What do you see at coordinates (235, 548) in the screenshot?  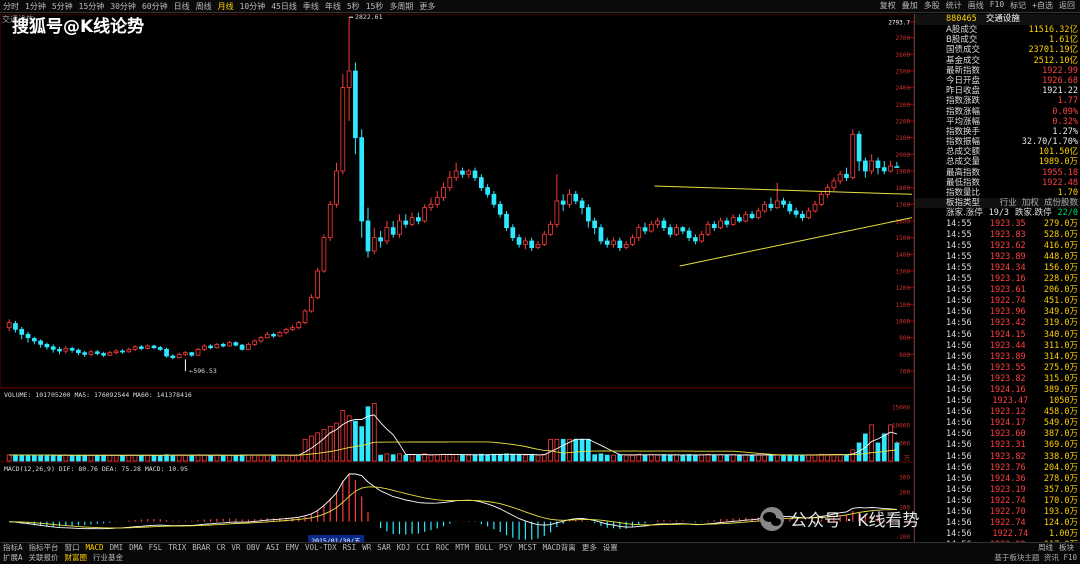 I see `indicator-tab: VR` at bounding box center [235, 548].